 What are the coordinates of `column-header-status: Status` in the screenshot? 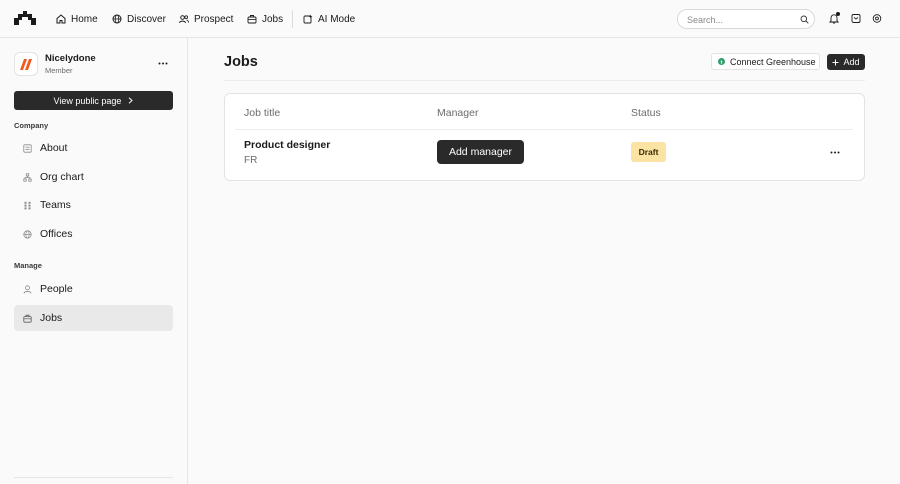 It's located at (646, 113).